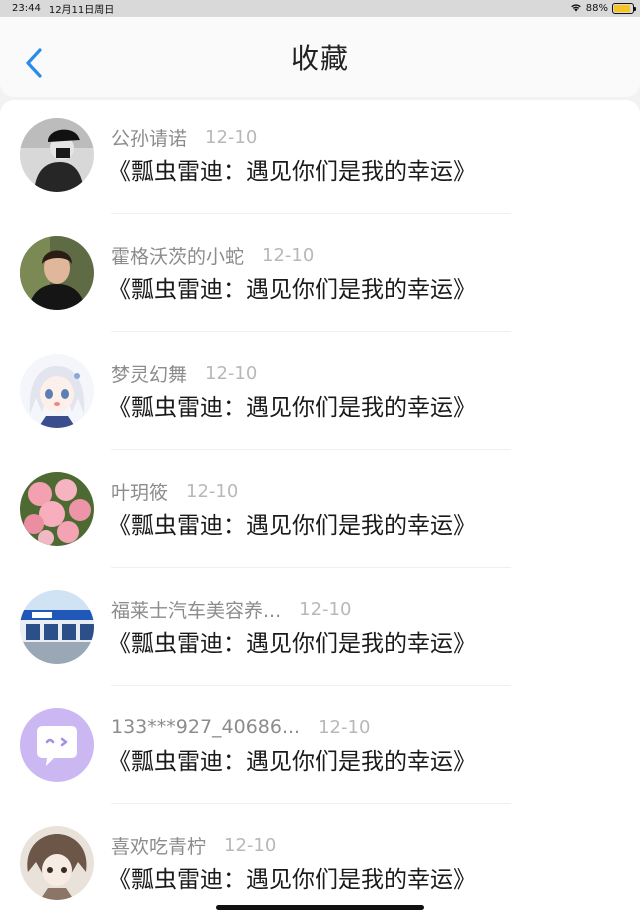 This screenshot has width=640, height=916. I want to click on user-name: 公孙请诺, so click(149, 137).